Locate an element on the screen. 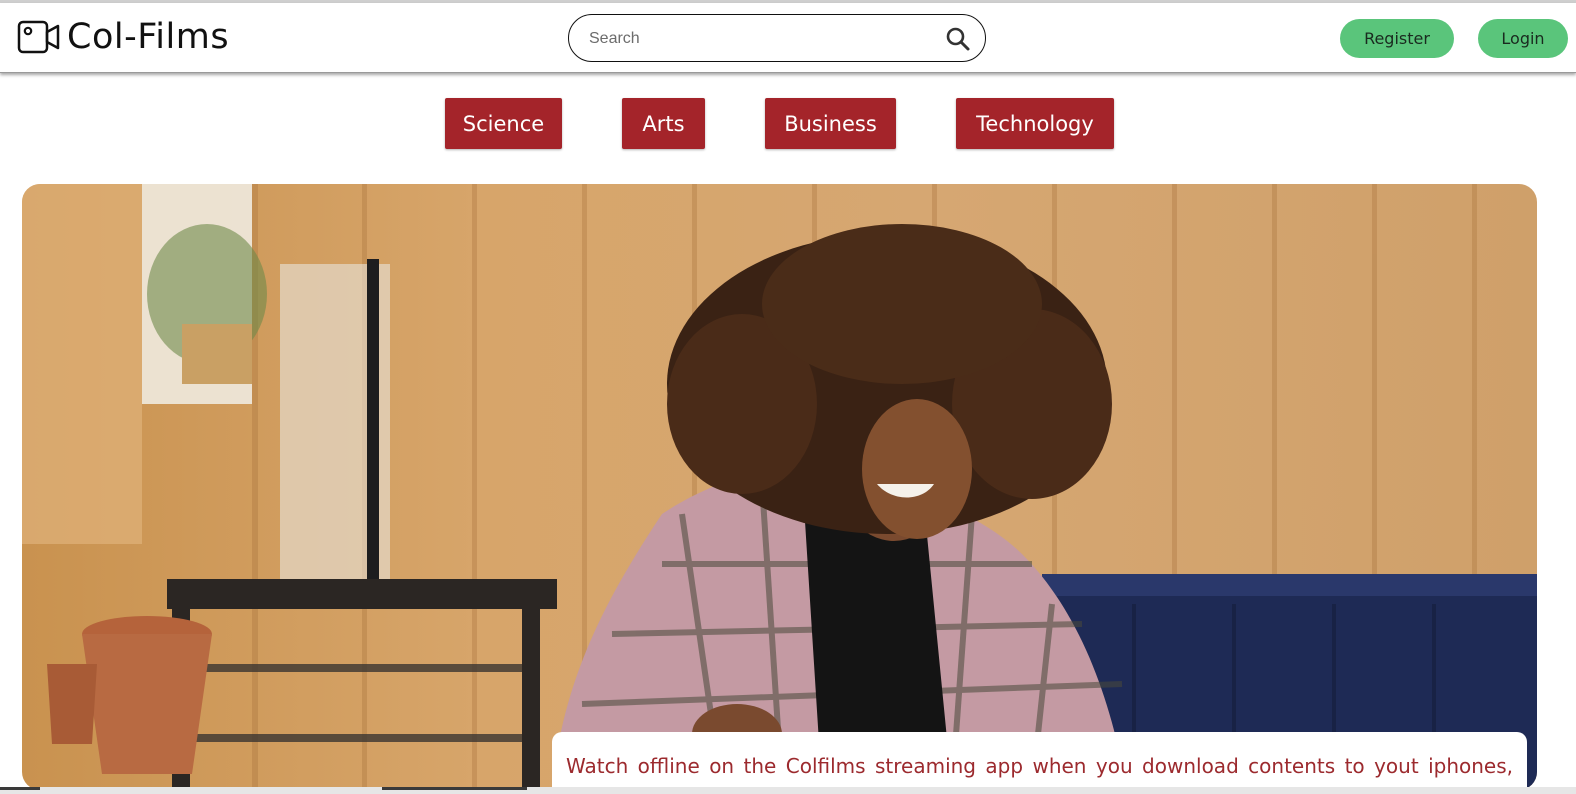 The image size is (1576, 794). category-technology-button: Technology is located at coordinates (1035, 123).